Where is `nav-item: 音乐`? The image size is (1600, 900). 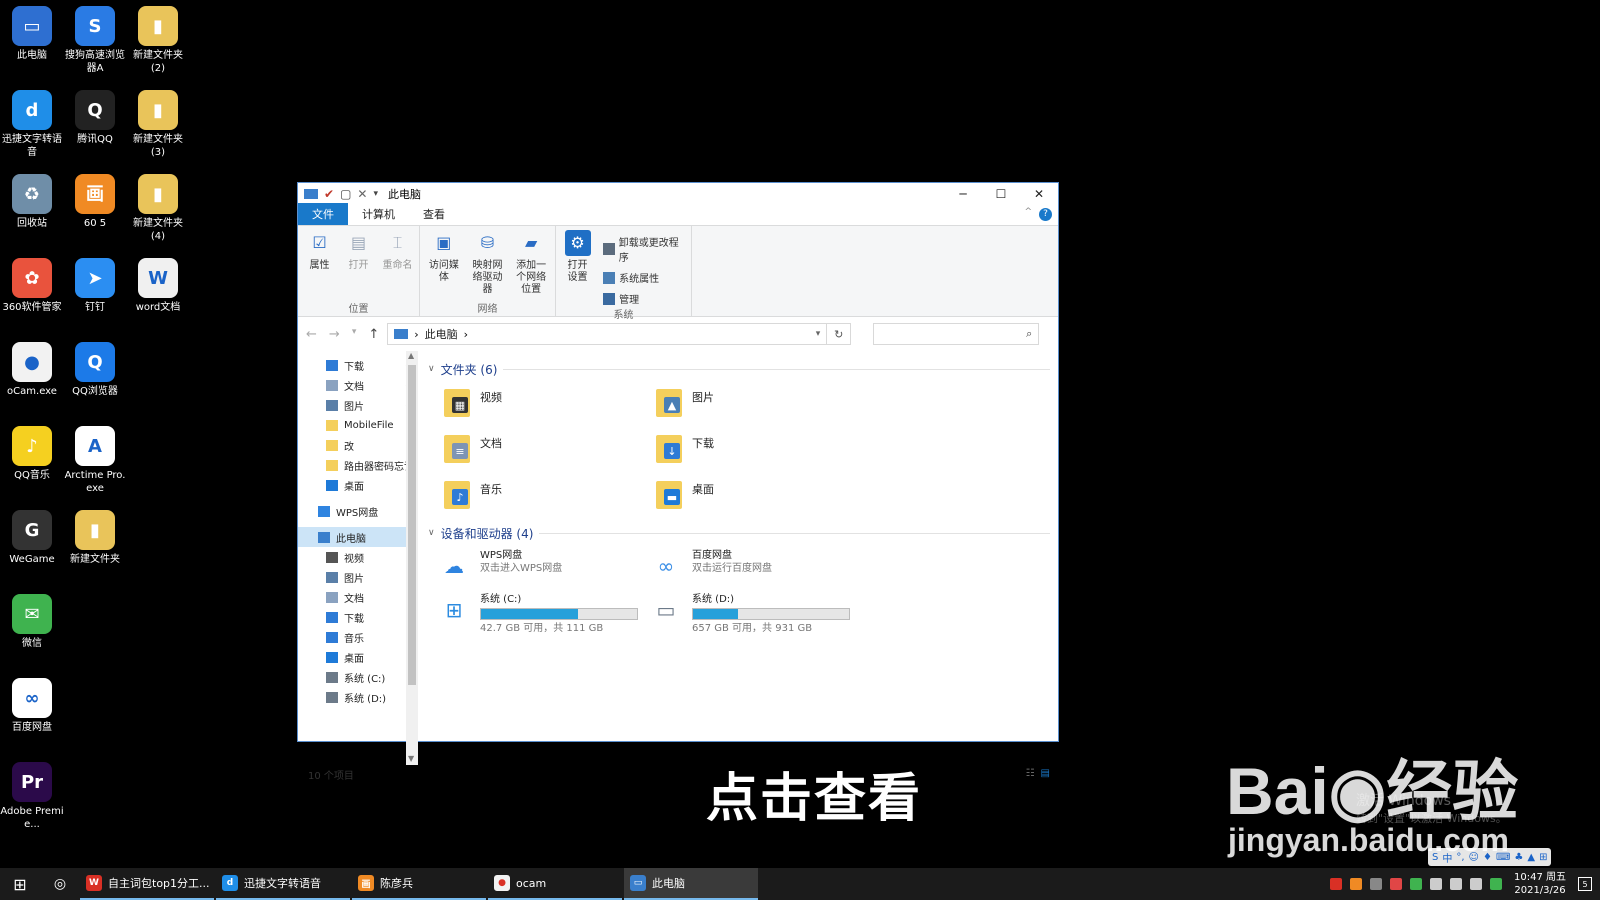
nav-item: 音乐 is located at coordinates (358, 637).